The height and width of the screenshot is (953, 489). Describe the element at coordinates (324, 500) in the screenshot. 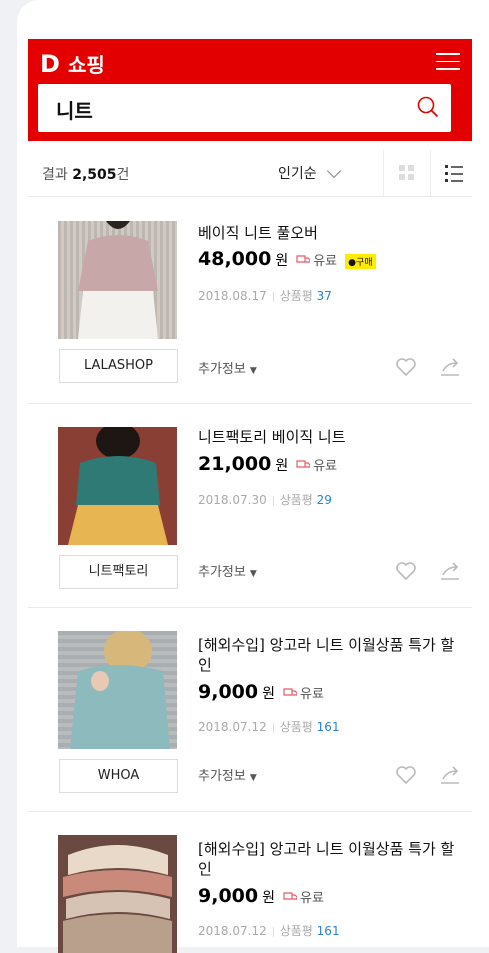

I see `review-count: 29` at that location.